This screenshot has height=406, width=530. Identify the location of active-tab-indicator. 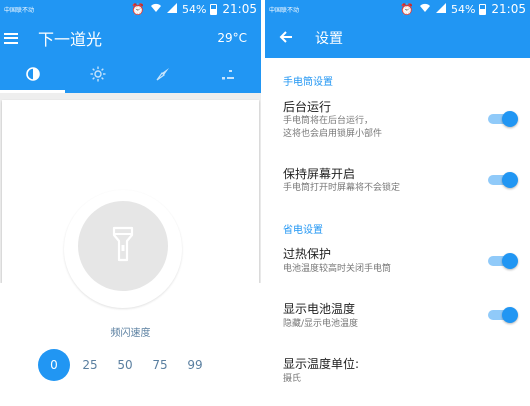
(32, 91).